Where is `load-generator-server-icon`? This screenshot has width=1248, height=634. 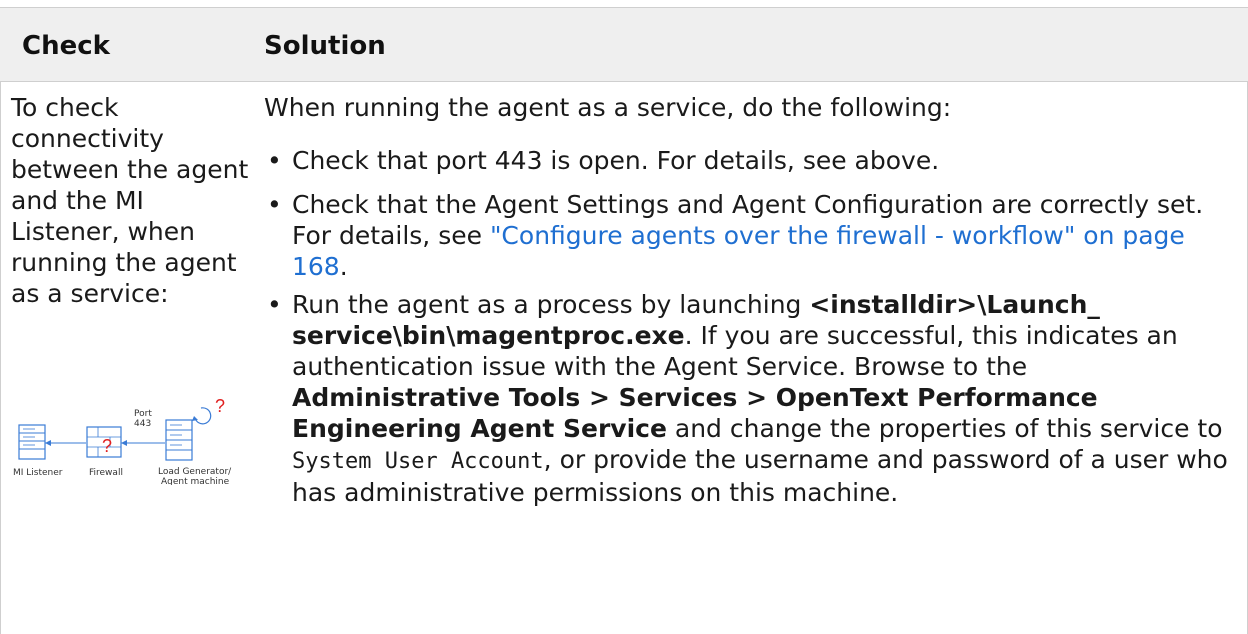
load-generator-server-icon is located at coordinates (179, 440).